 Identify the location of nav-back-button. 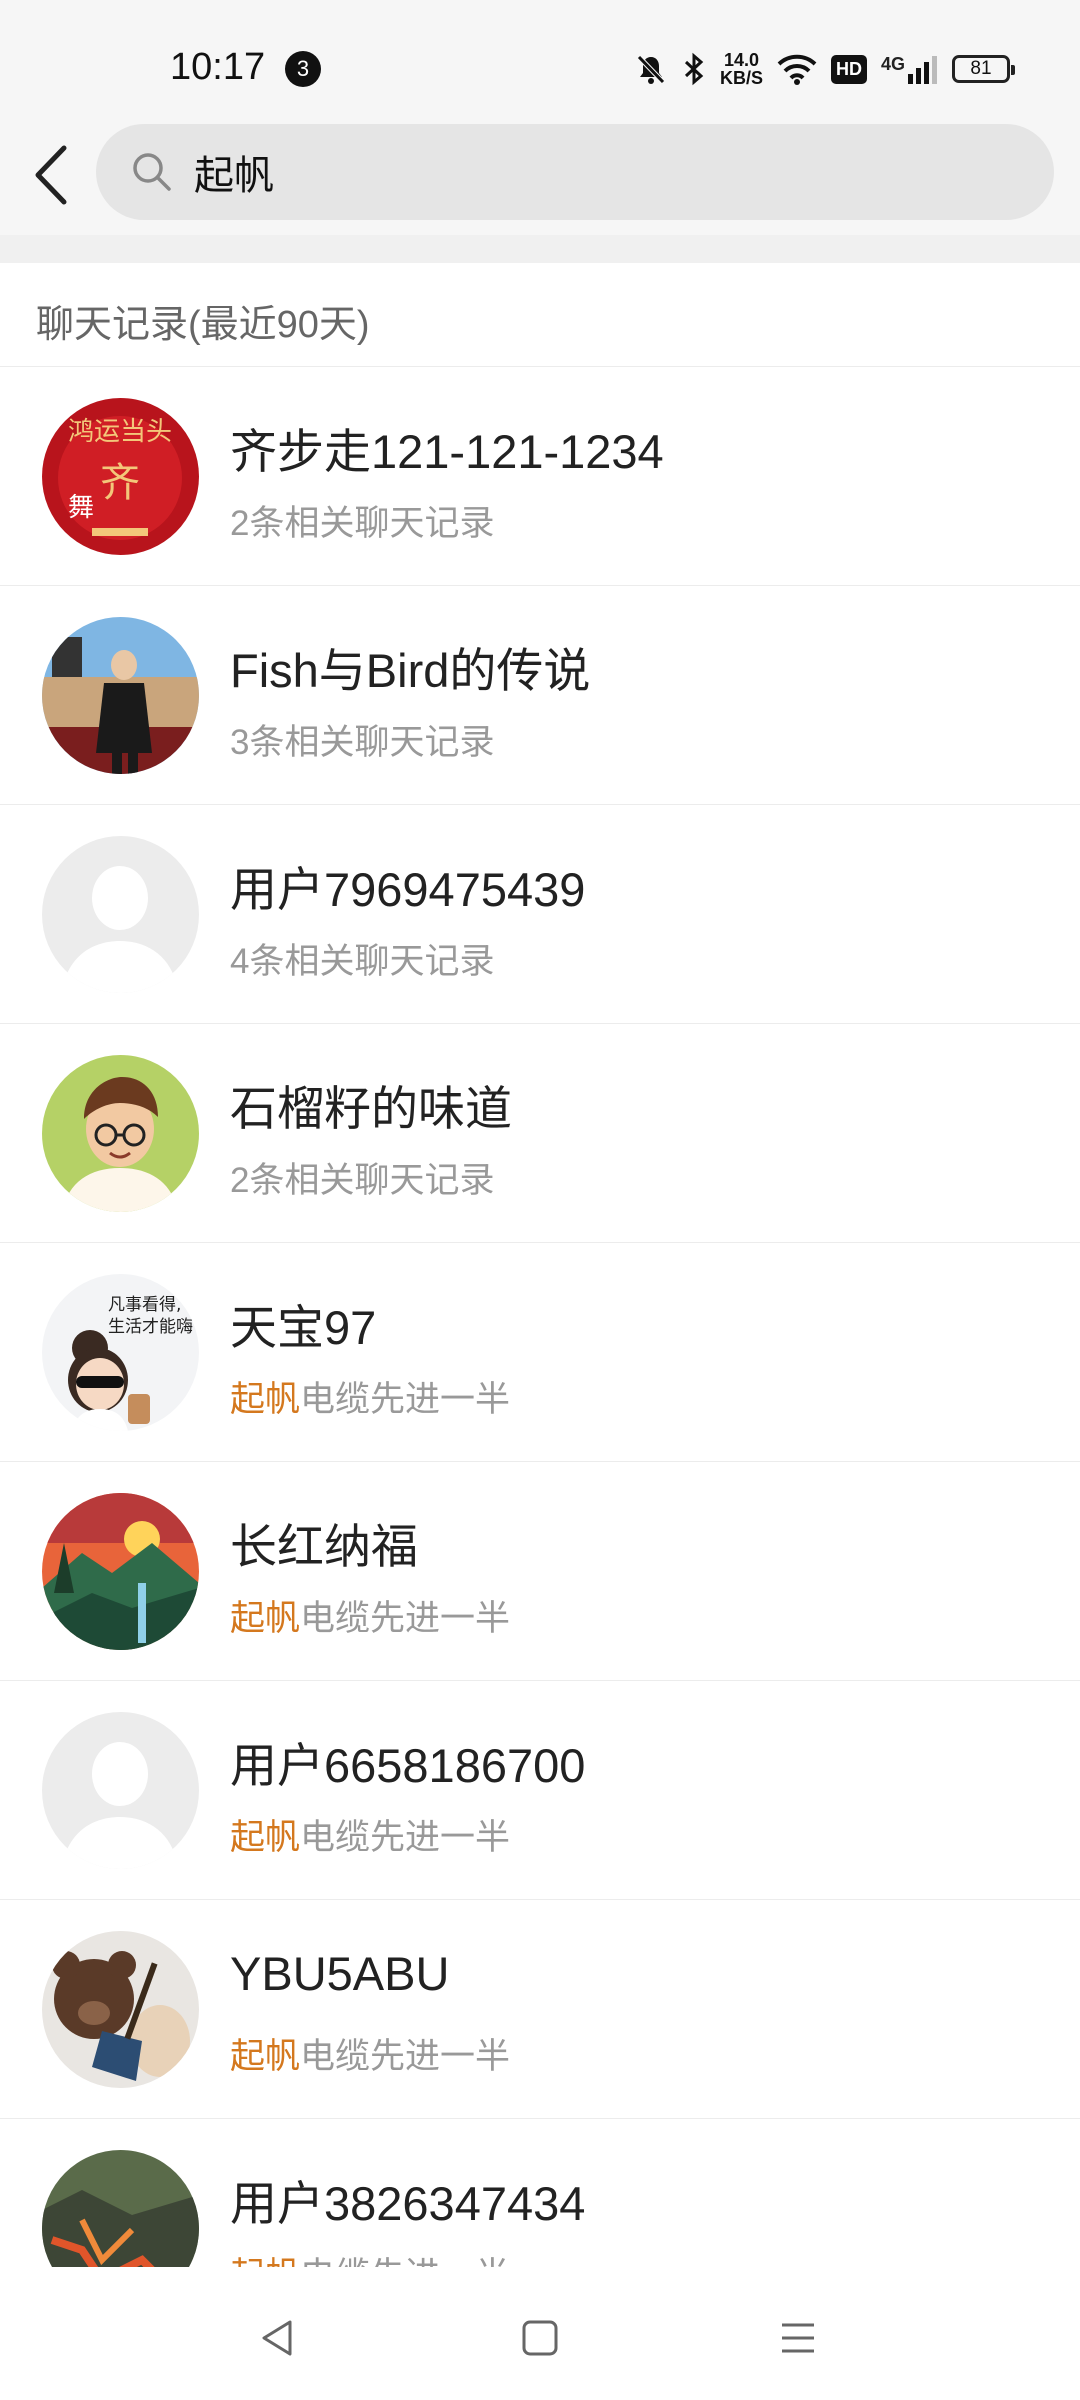
(278, 2338).